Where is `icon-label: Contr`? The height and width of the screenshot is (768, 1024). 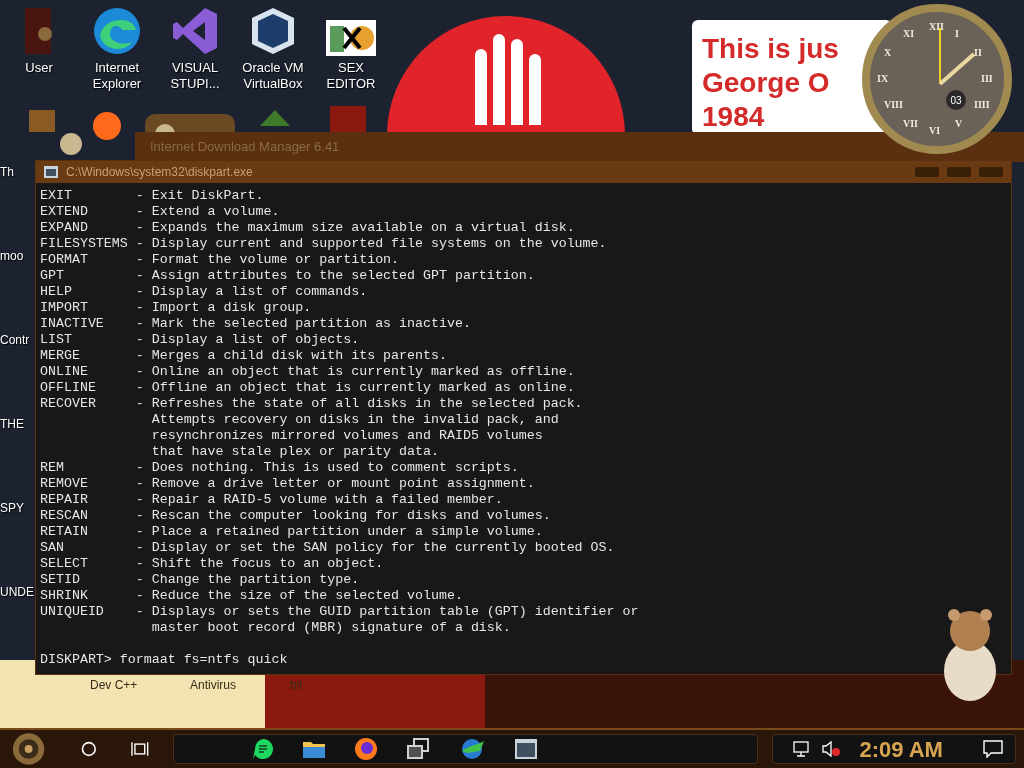 icon-label: Contr is located at coordinates (17, 340).